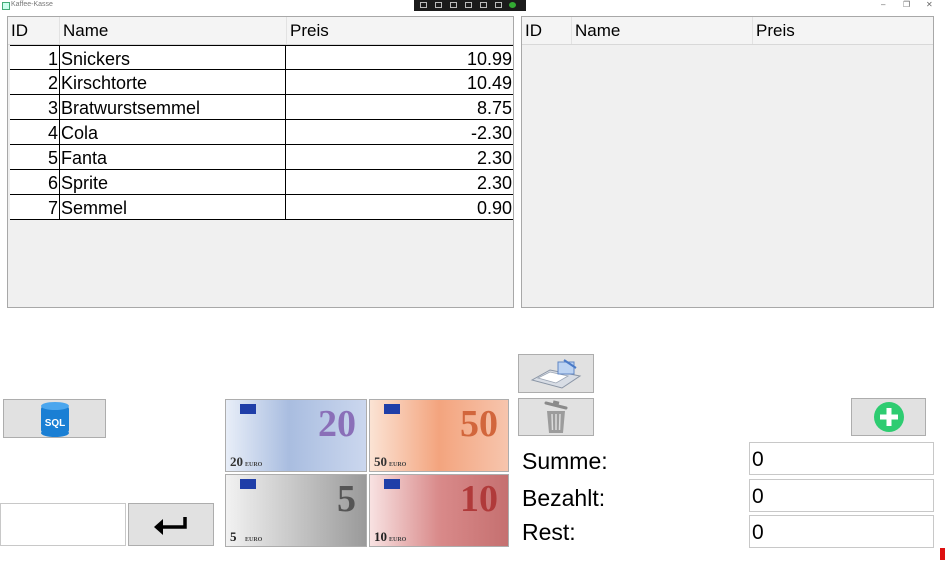 Image resolution: width=945 pixels, height=566 pixels. I want to click on summe-label: Summe:, so click(565, 461).